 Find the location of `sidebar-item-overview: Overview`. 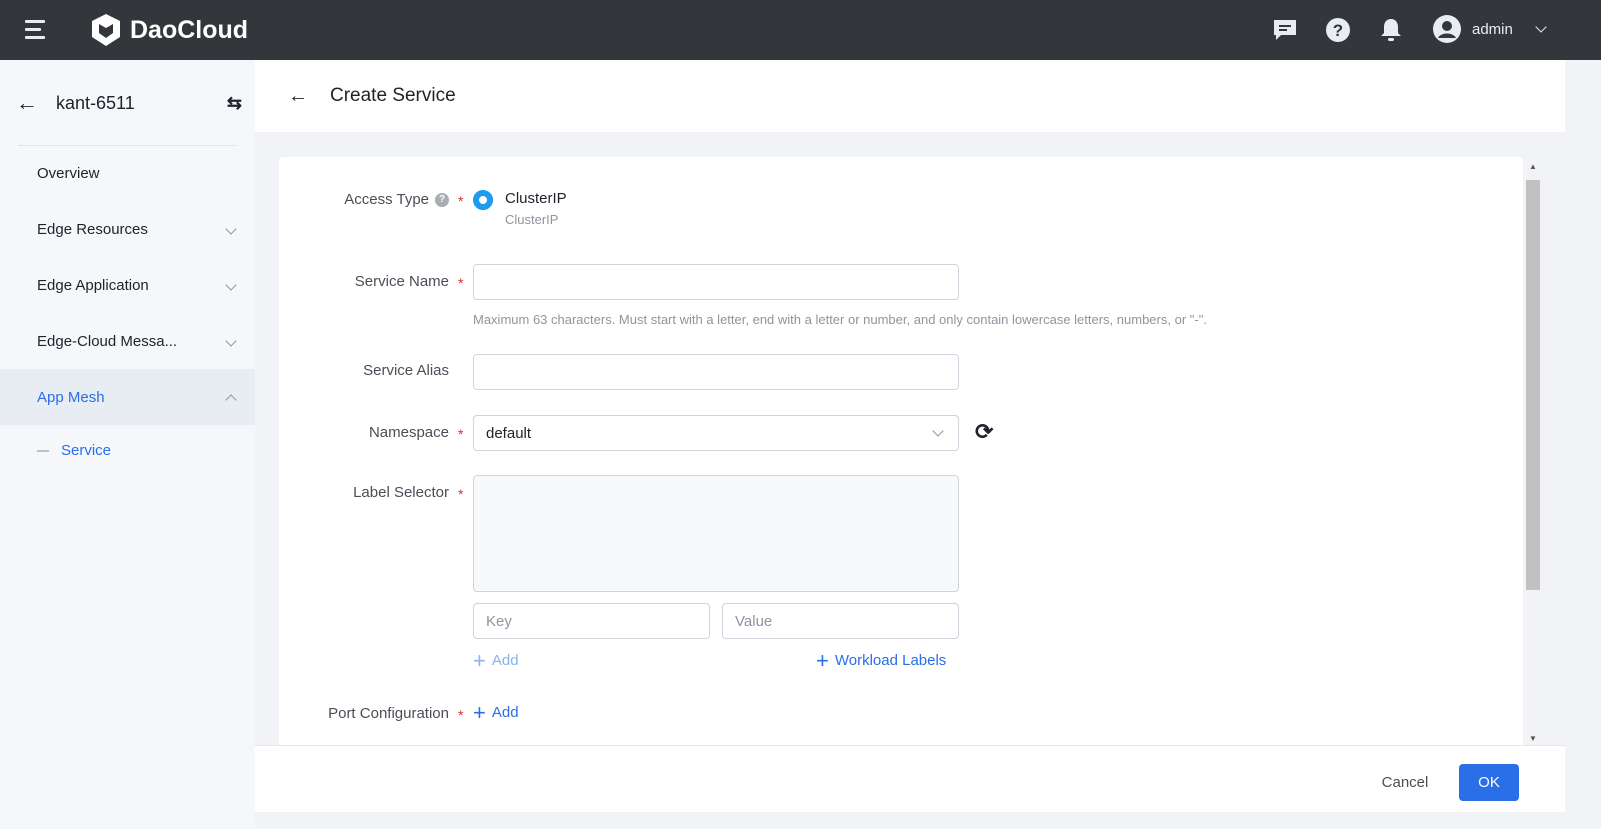

sidebar-item-overview: Overview is located at coordinates (127, 173).